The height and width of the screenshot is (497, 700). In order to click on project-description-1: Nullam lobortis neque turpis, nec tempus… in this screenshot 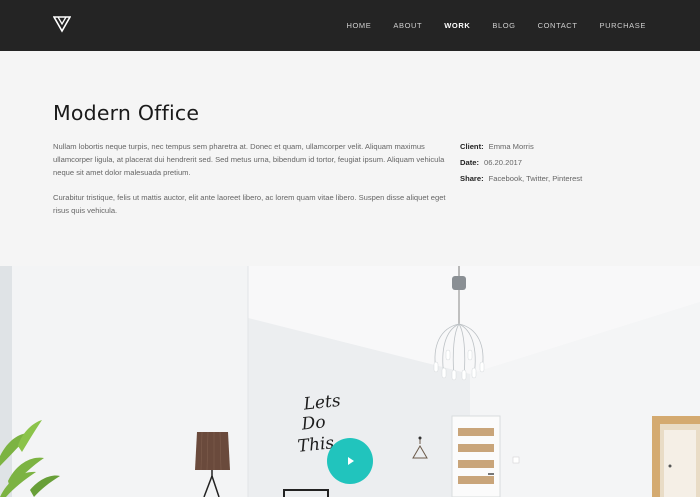, I will do `click(249, 159)`.